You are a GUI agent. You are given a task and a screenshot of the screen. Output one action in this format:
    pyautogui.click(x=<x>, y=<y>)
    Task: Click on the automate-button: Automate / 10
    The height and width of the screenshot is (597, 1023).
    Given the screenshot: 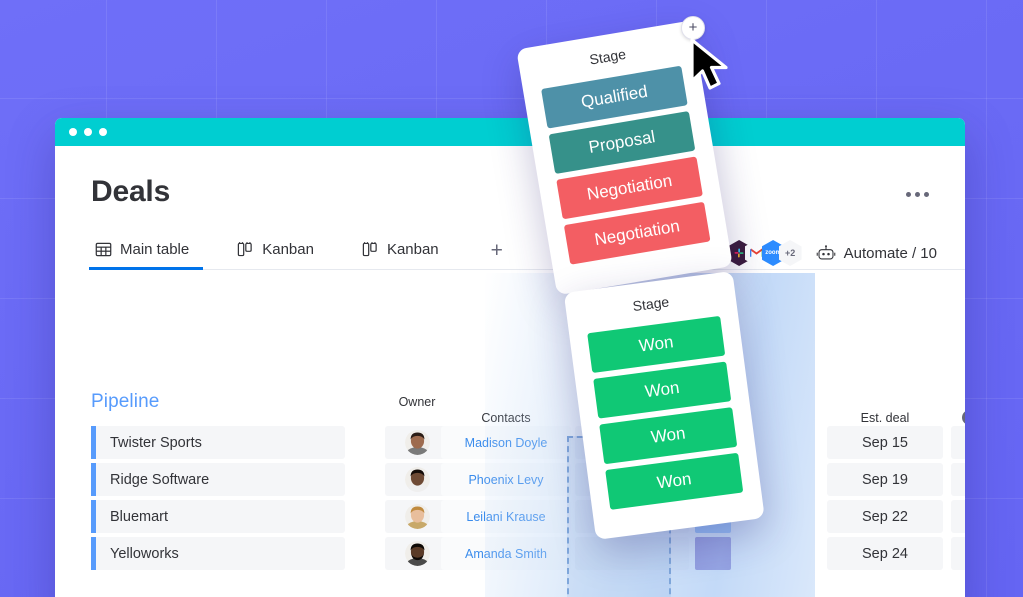 What is the action you would take?
    pyautogui.click(x=876, y=253)
    